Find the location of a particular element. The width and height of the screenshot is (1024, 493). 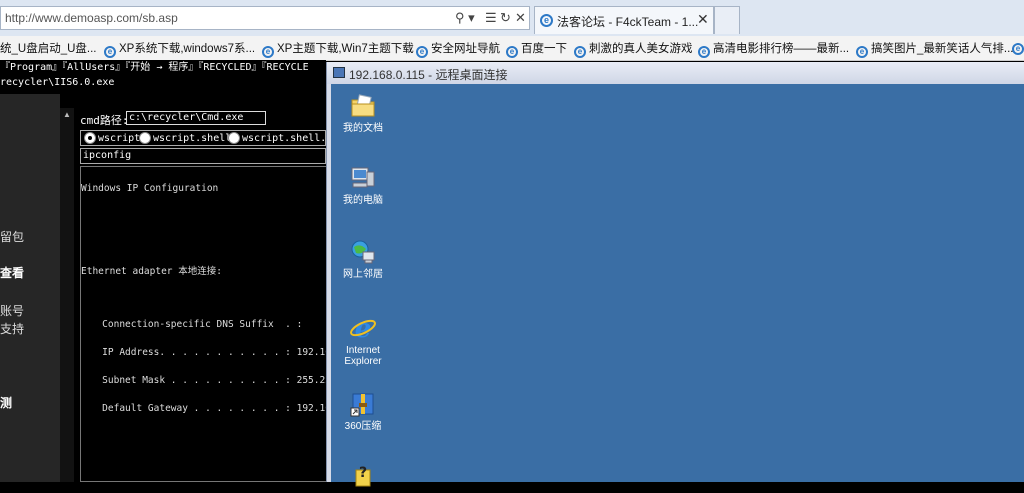

desktop-icon-network: 网上邻居 is located at coordinates (363, 259).